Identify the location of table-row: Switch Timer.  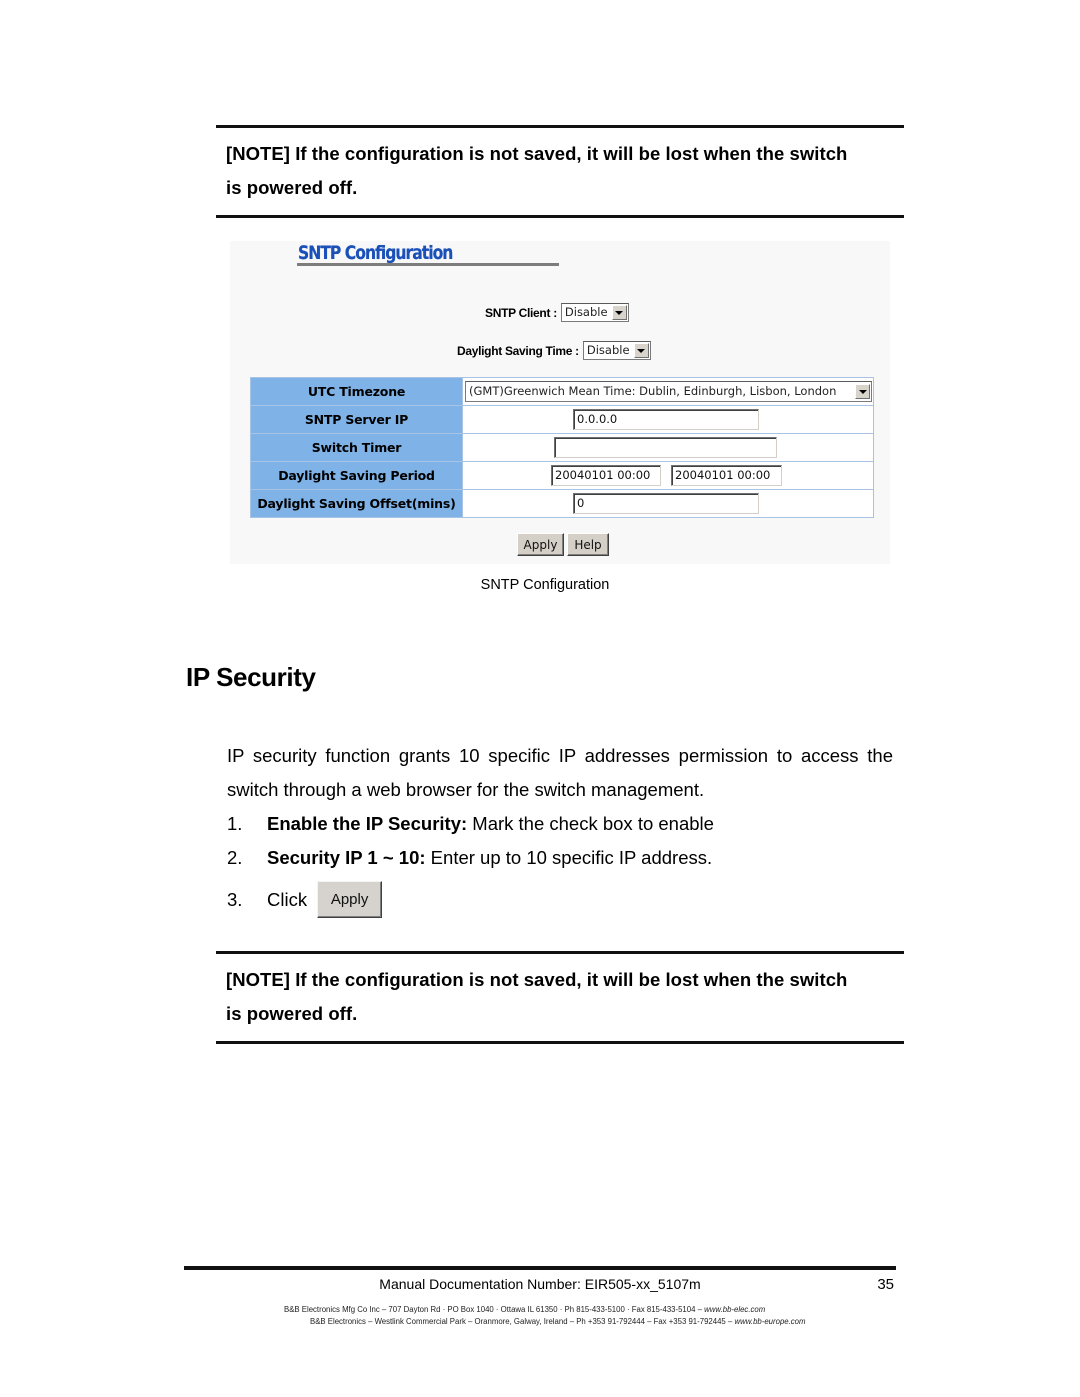
(562, 447).